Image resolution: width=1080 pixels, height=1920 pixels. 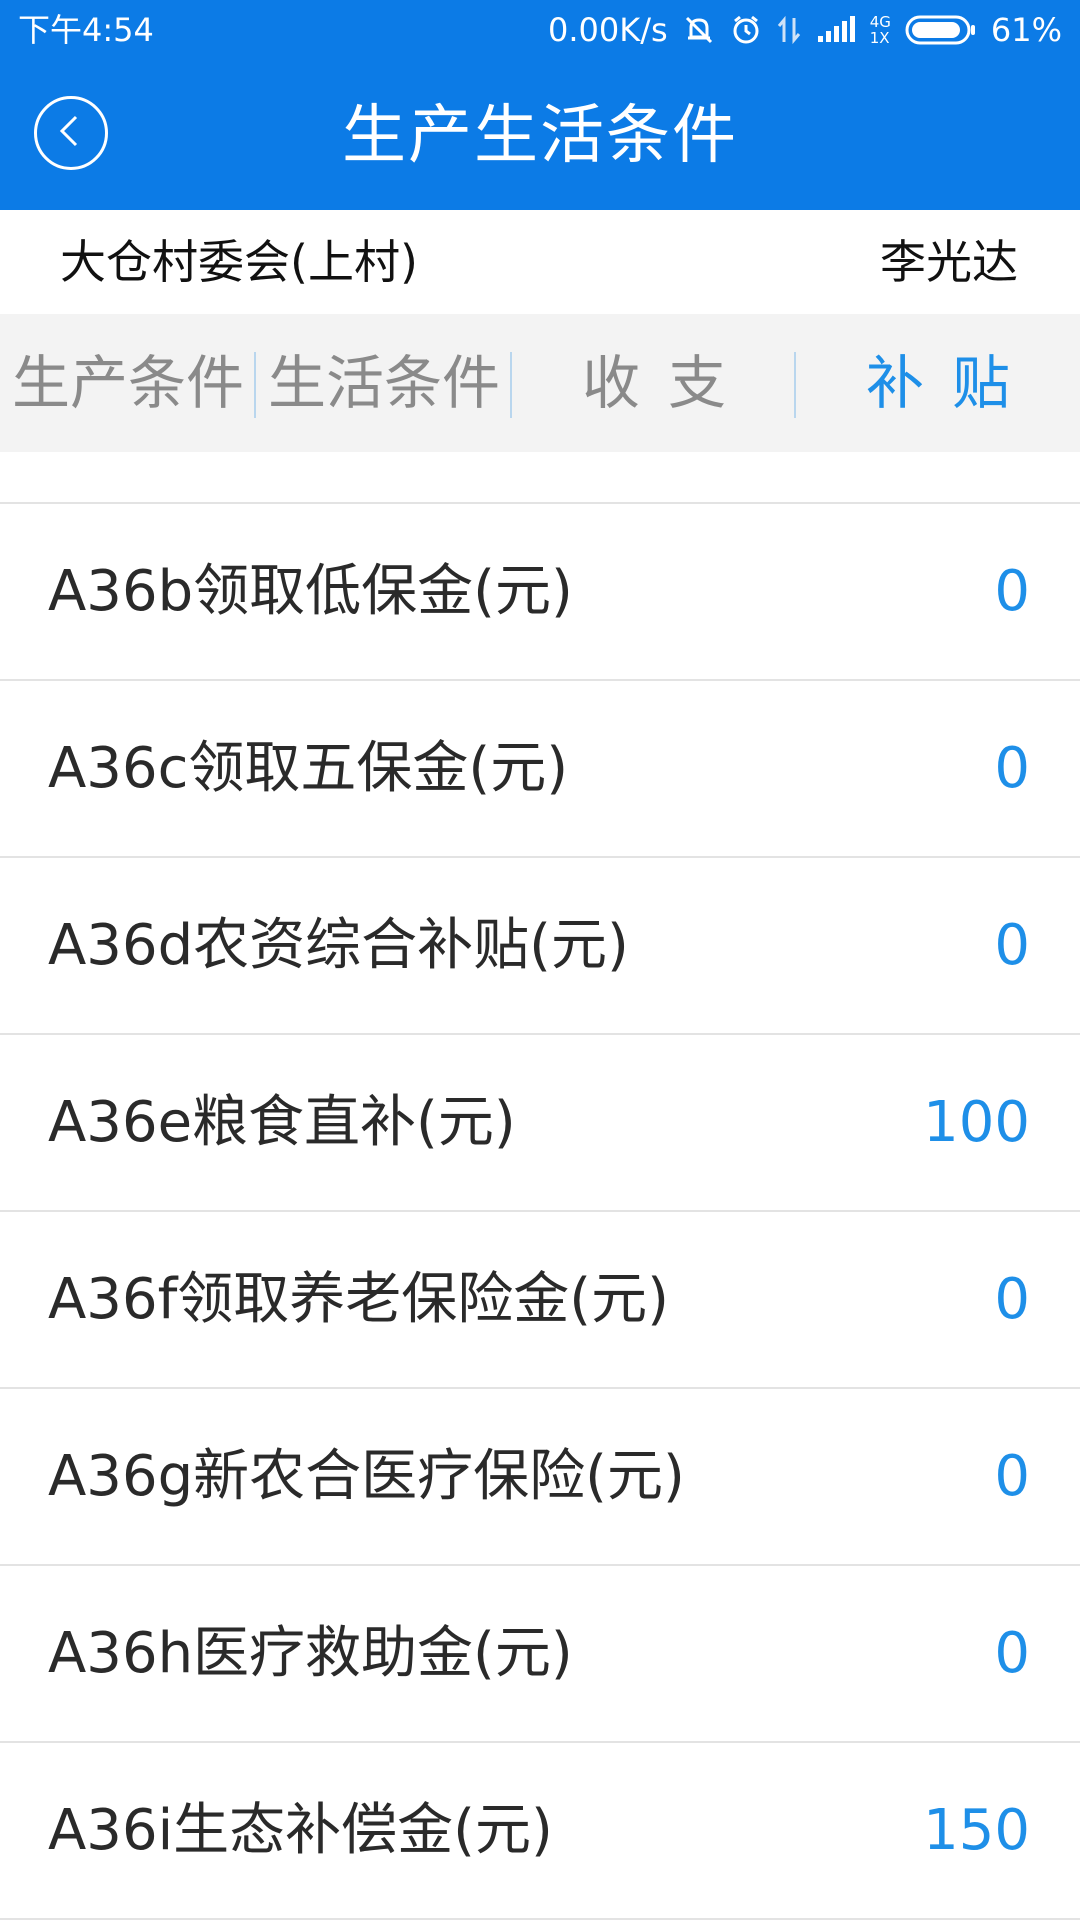 I want to click on tab-label: 生产条件, so click(x=127, y=383).